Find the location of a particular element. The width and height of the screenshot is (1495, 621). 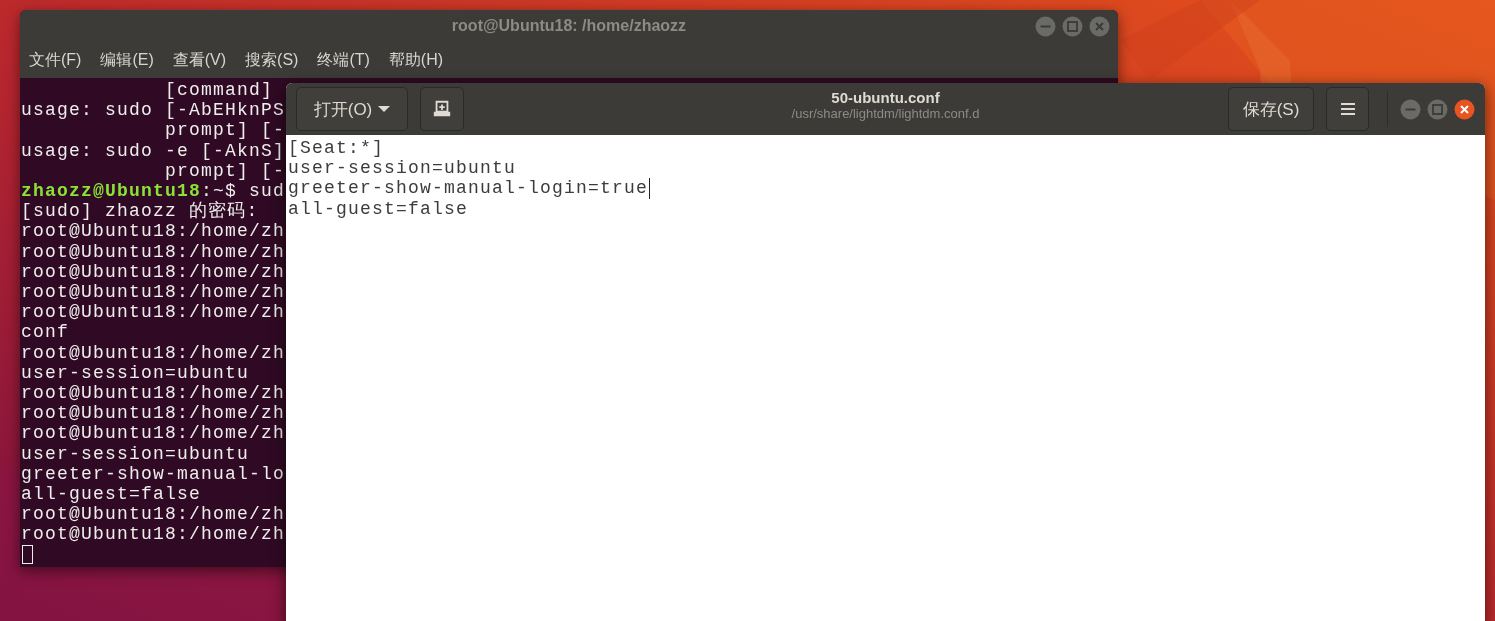

terminal-line: conf is located at coordinates (45, 332).